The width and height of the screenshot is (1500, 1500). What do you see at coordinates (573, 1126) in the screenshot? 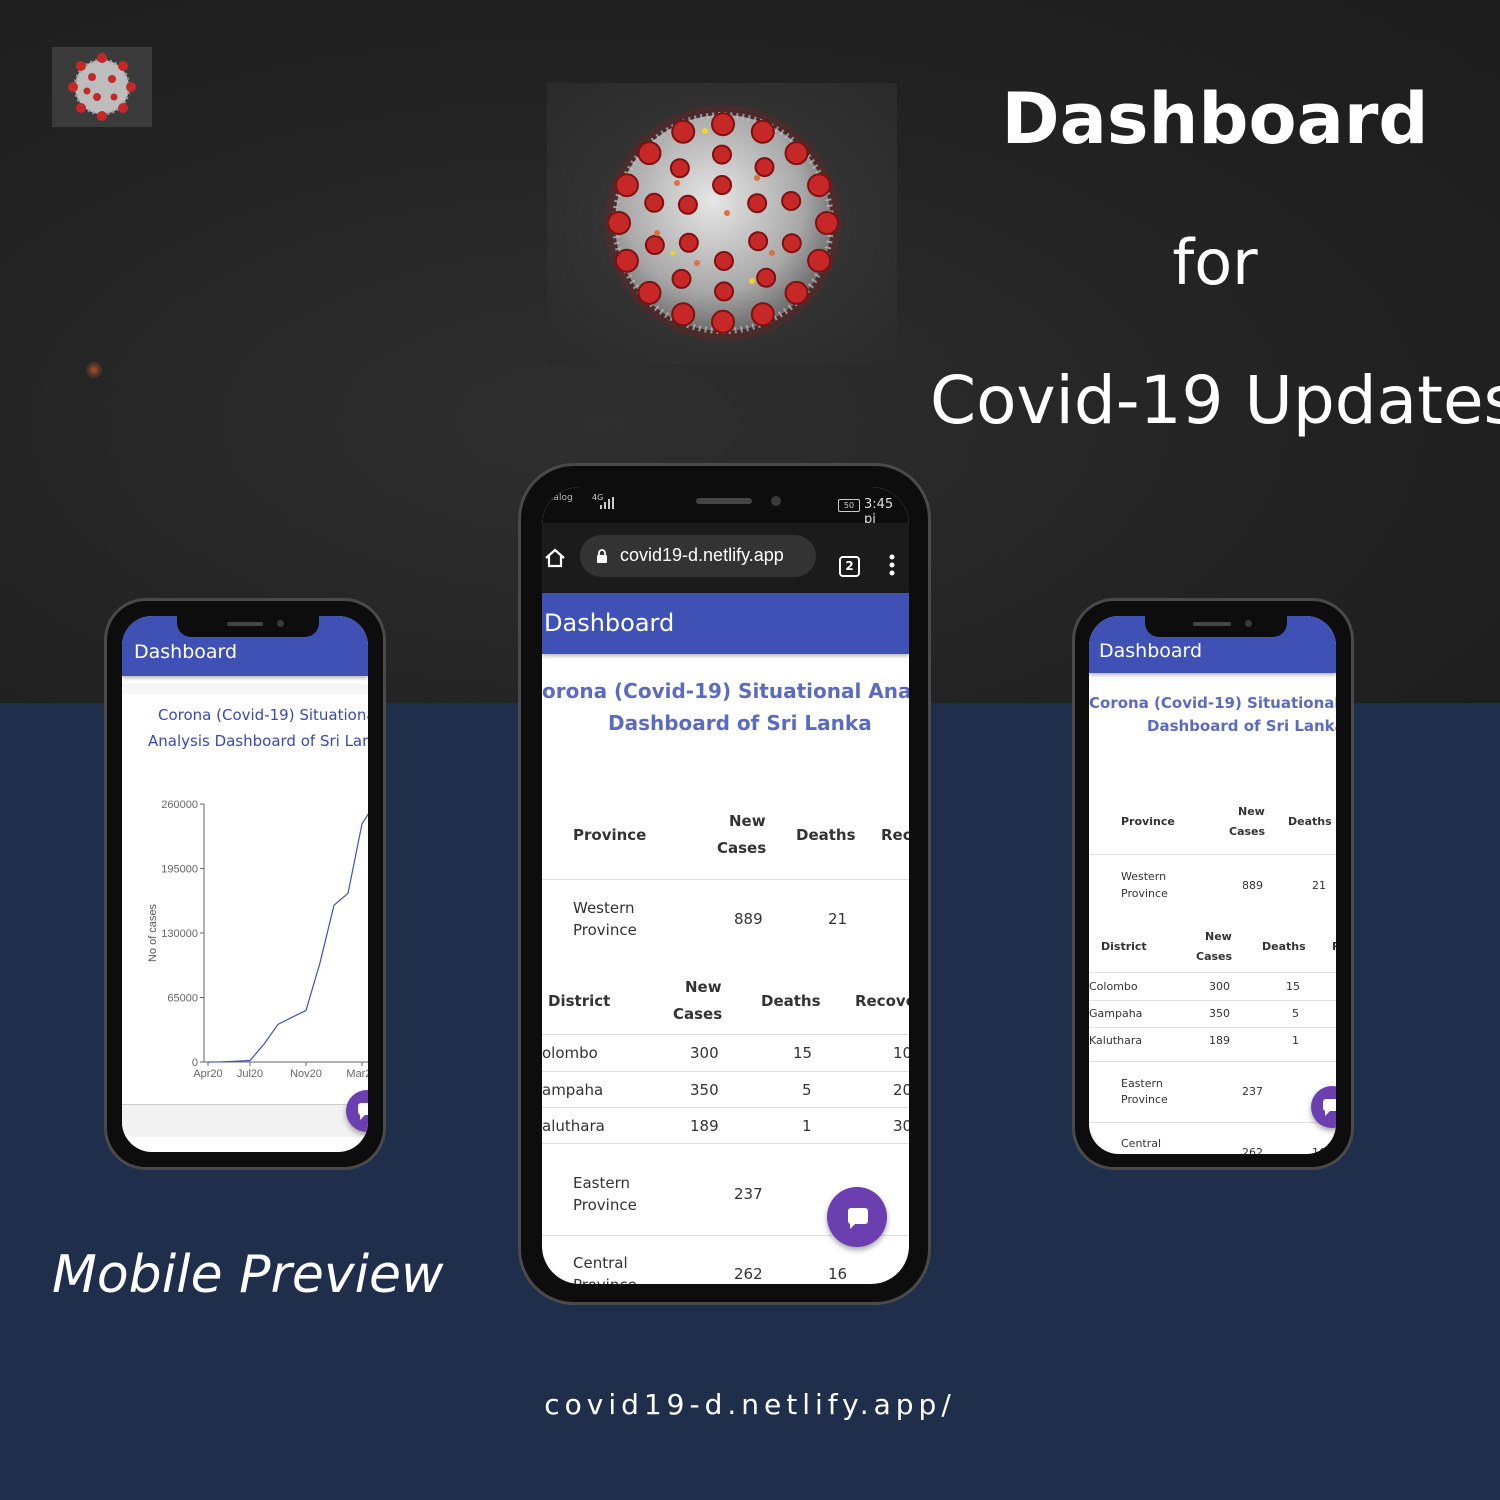
I see `district-name: aluthara` at bounding box center [573, 1126].